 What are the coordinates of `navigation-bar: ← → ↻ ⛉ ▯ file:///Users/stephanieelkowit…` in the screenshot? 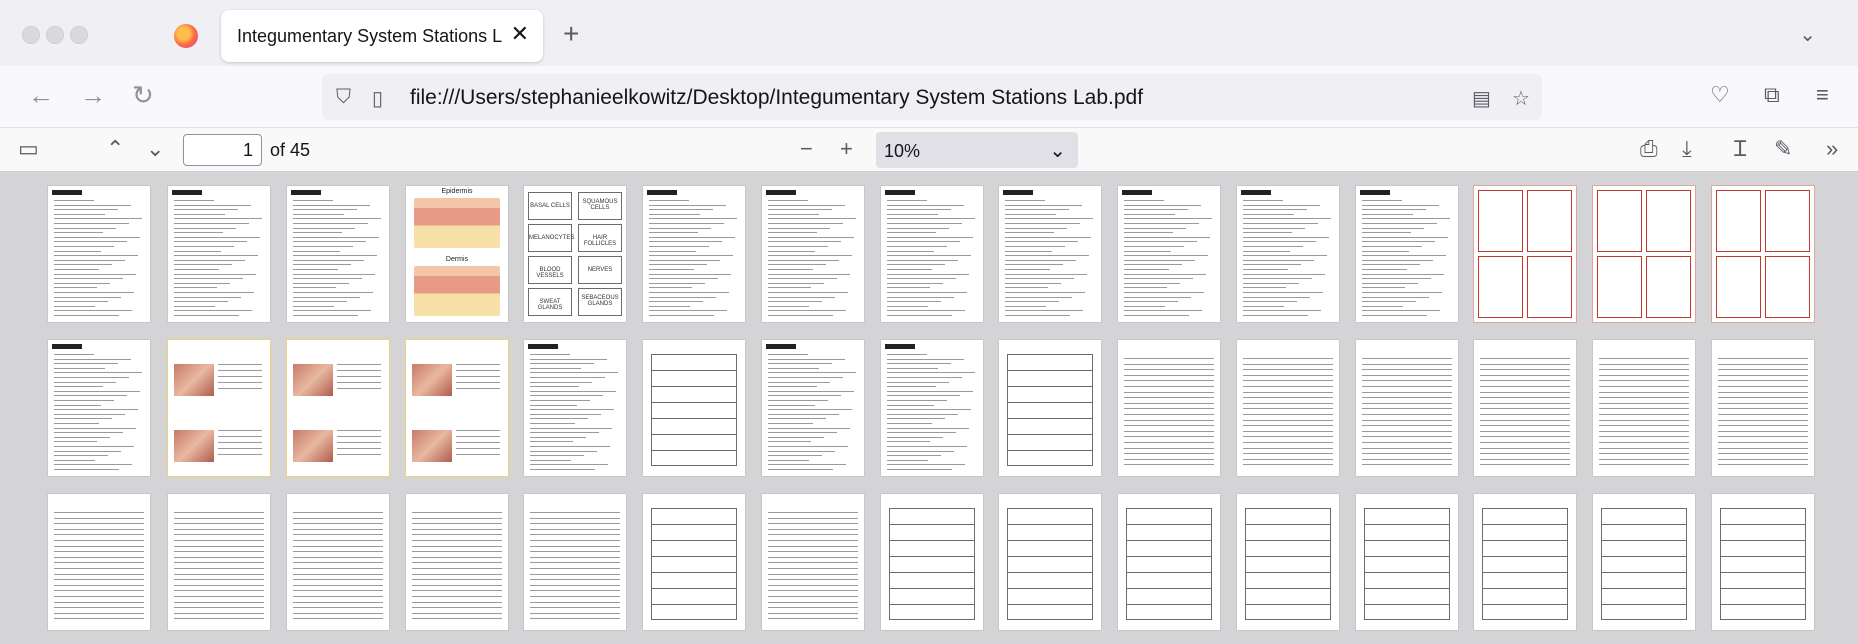 It's located at (929, 97).